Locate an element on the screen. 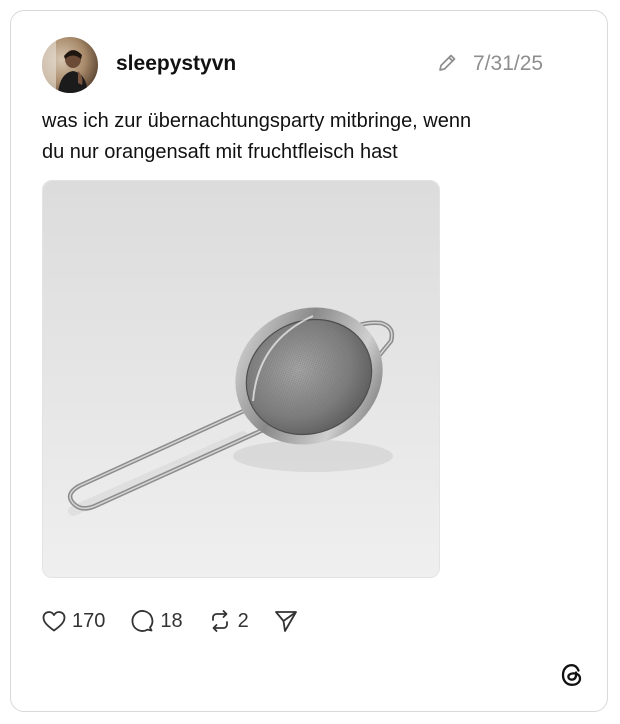 This screenshot has width=620, height=724. avatar is located at coordinates (70, 65).